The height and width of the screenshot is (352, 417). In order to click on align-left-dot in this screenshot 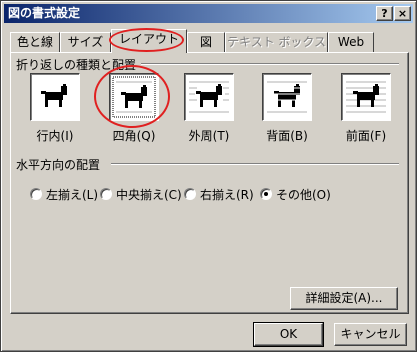, I will do `click(36, 194)`.